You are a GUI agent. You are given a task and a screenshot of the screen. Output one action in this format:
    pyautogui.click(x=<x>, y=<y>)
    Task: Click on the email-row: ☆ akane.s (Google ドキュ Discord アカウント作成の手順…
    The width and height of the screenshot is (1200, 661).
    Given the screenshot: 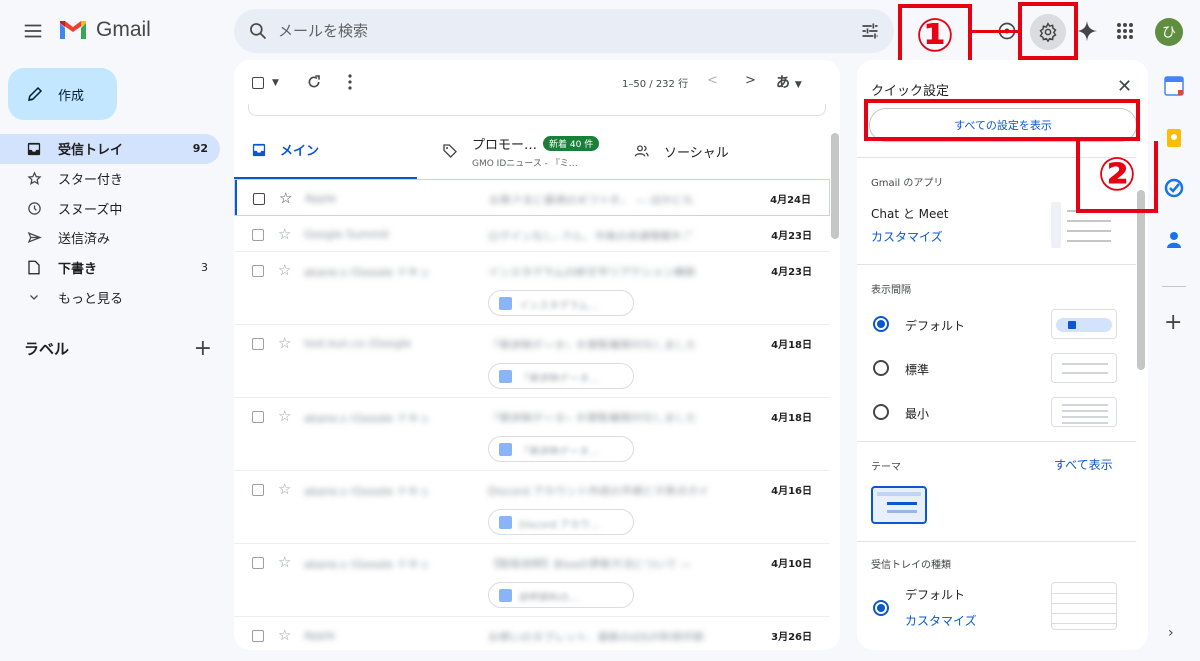 What is the action you would take?
    pyautogui.click(x=532, y=507)
    